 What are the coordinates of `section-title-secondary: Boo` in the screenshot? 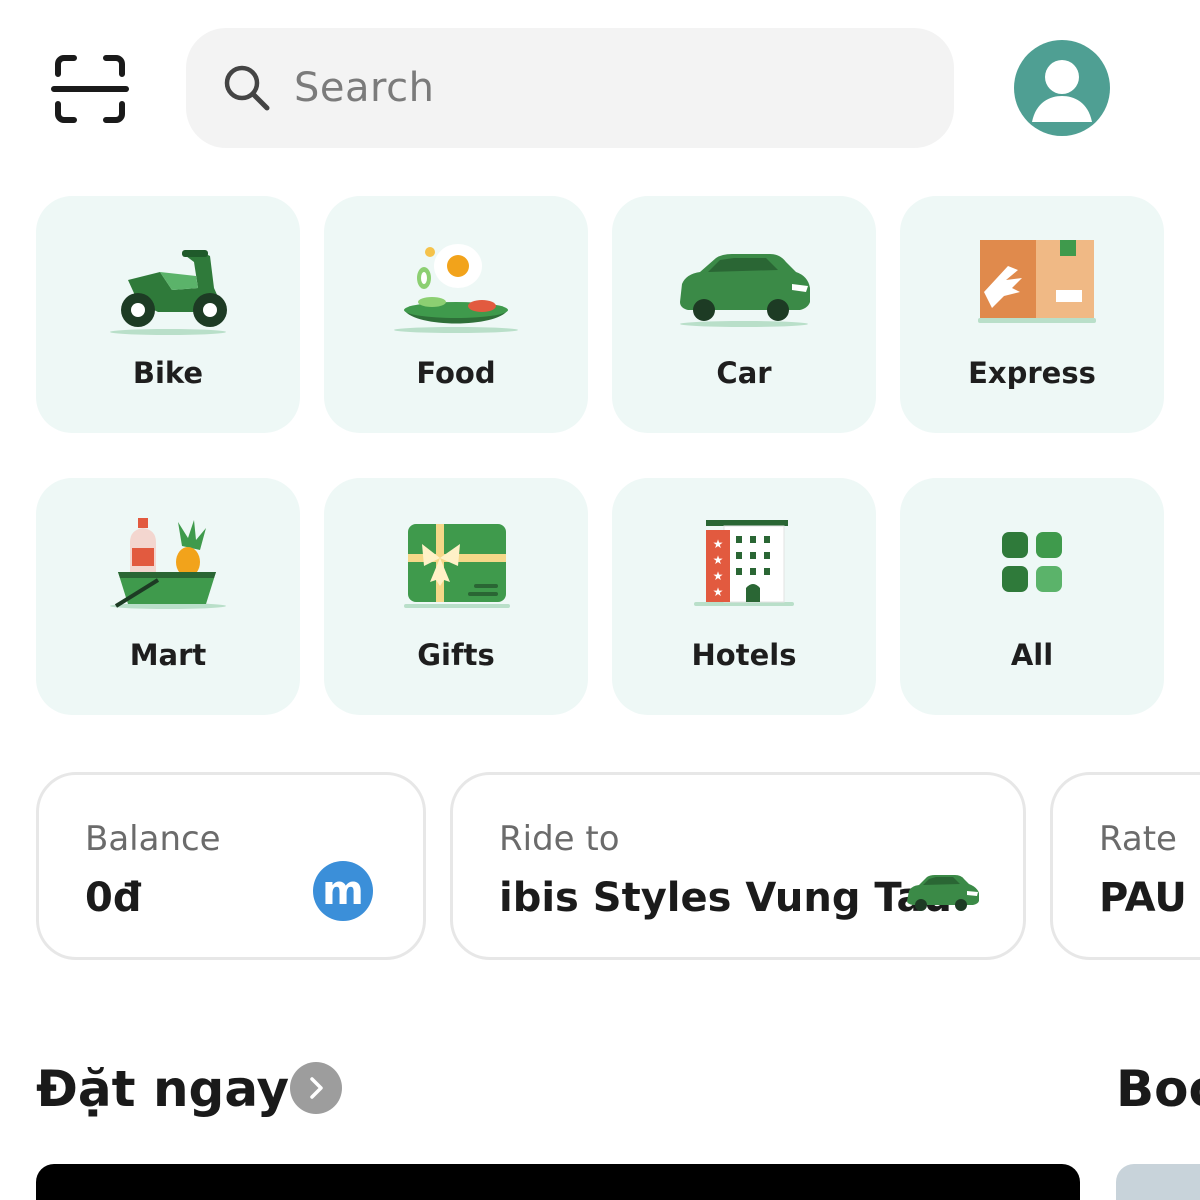 It's located at (1158, 1089).